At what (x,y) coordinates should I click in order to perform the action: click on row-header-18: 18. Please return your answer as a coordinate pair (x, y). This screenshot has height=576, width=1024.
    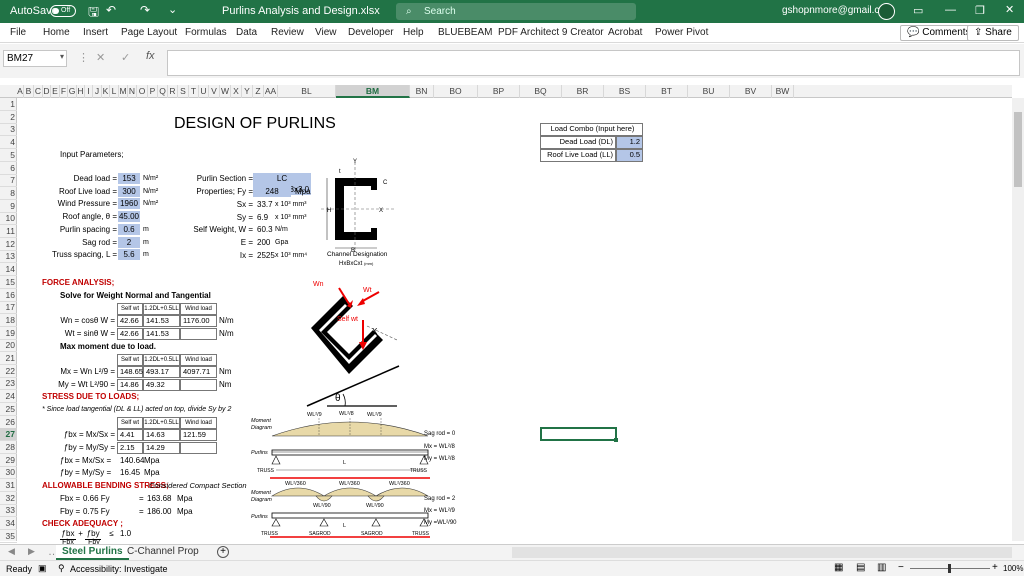
    Looking at the image, I should click on (8, 320).